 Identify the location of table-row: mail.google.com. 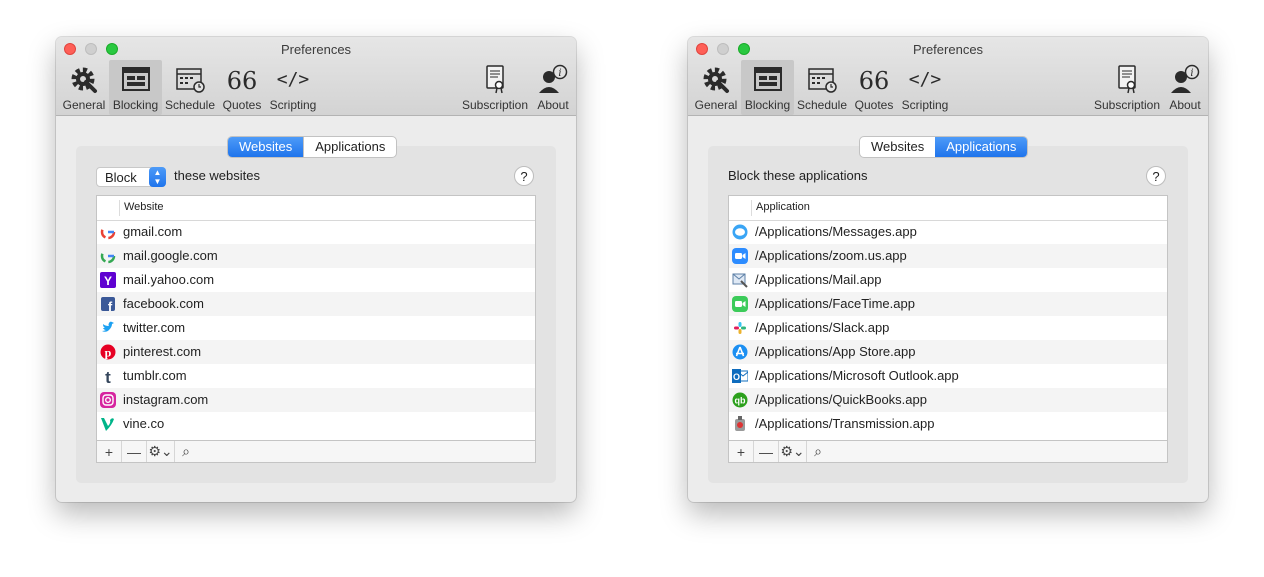
(316, 256).